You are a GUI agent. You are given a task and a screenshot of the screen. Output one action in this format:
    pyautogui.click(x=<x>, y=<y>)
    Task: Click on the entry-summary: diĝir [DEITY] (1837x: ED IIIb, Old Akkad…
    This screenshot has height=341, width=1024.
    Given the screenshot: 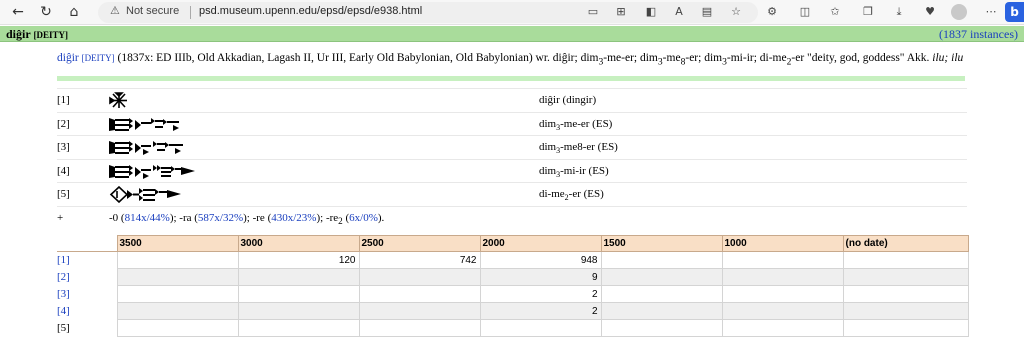 What is the action you would take?
    pyautogui.click(x=510, y=60)
    